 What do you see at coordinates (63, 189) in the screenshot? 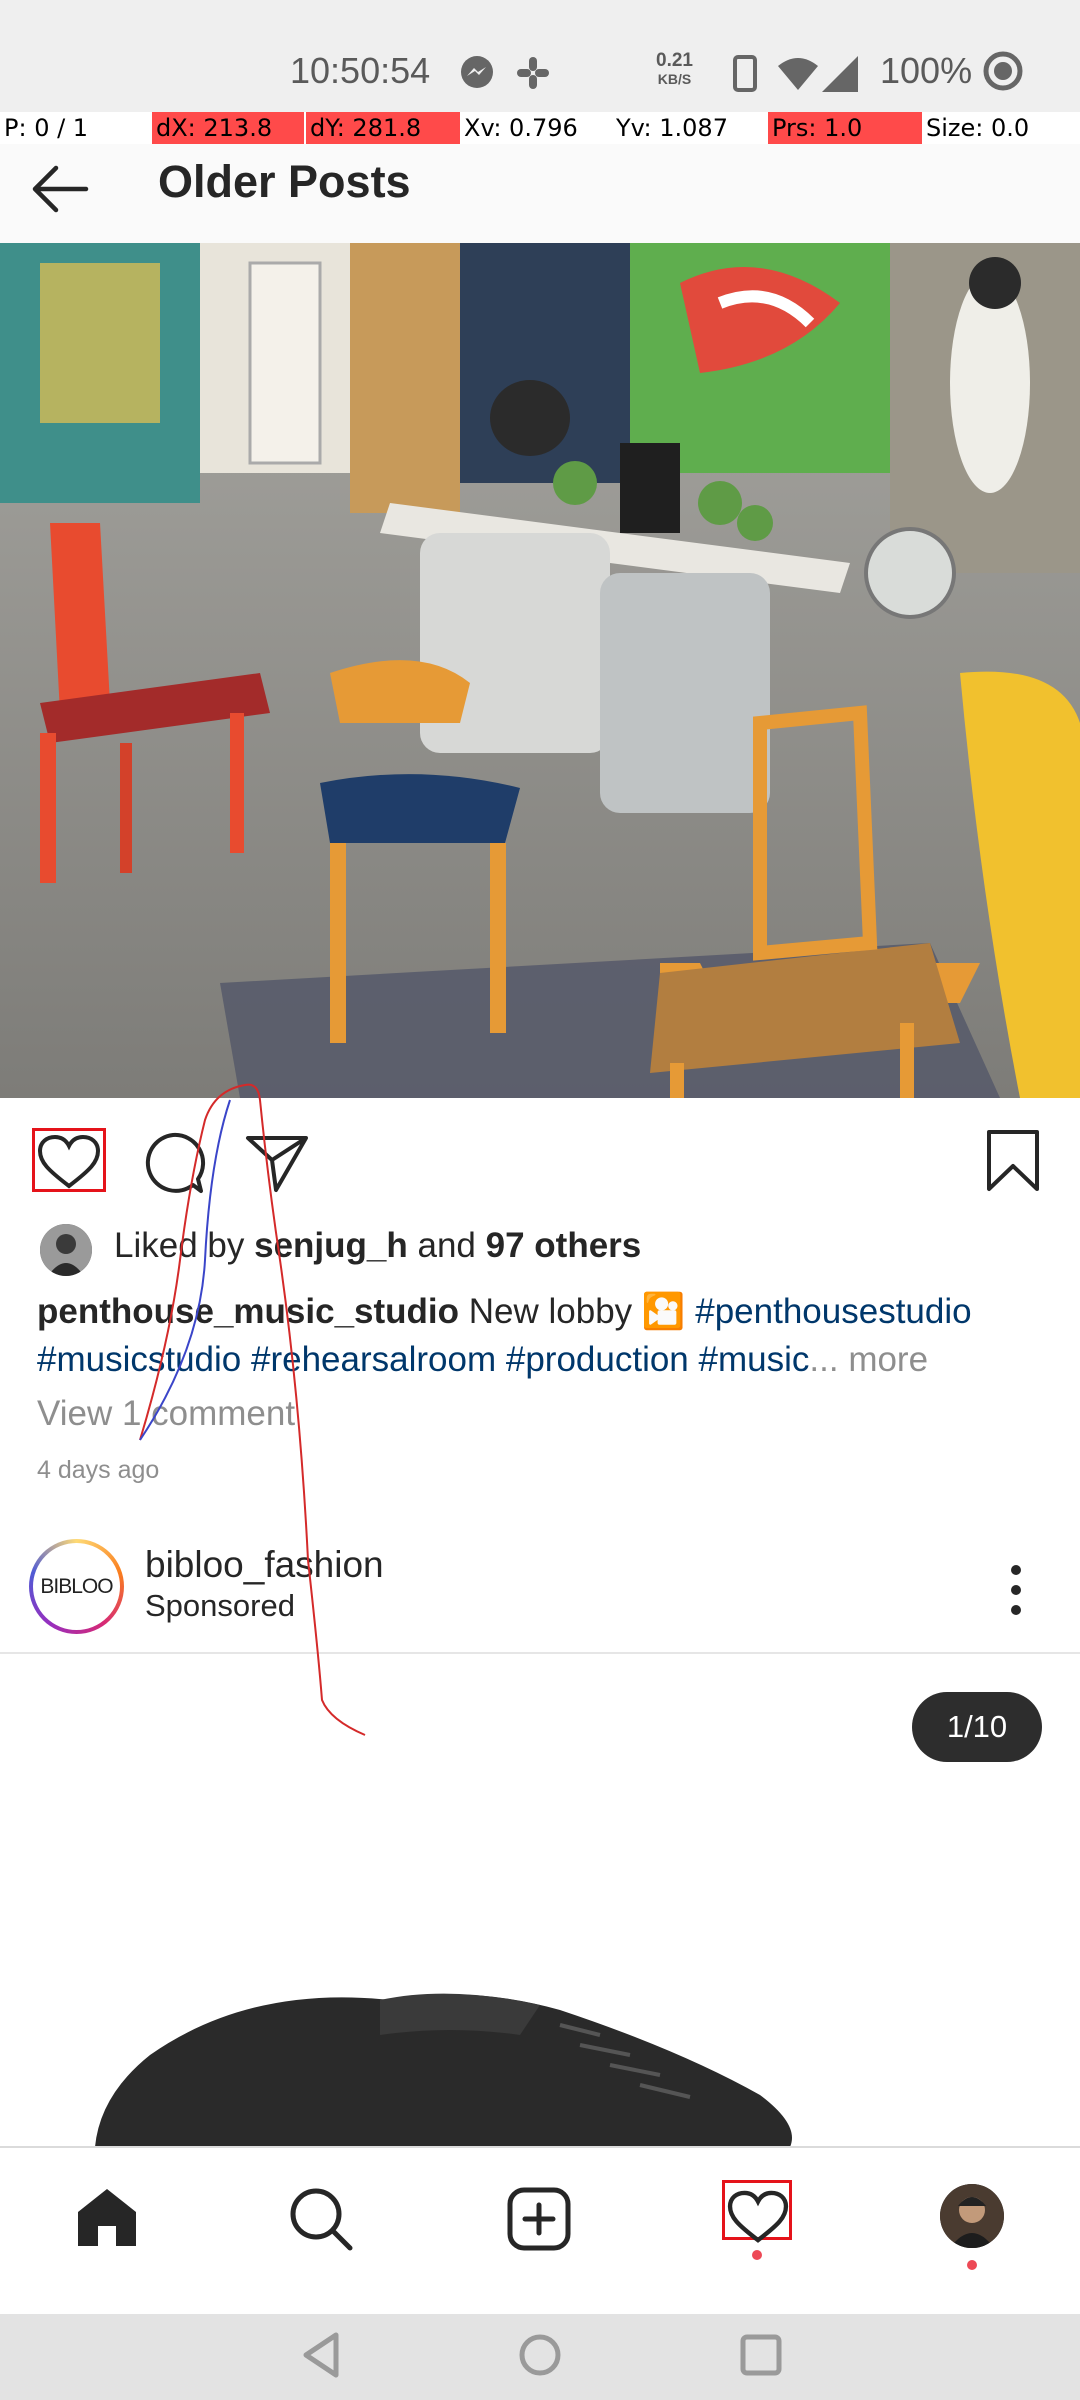
I see `arrow-left-icon` at bounding box center [63, 189].